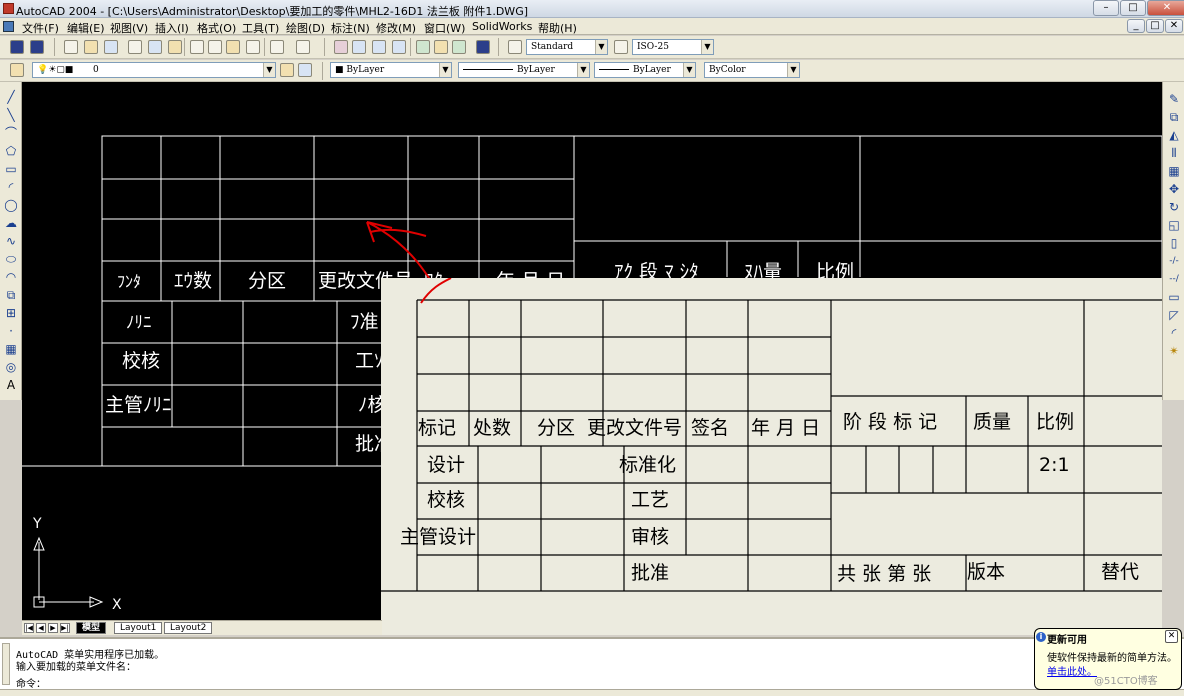 This screenshot has width=1184, height=696. I want to click on plot-icon, so click(135, 47).